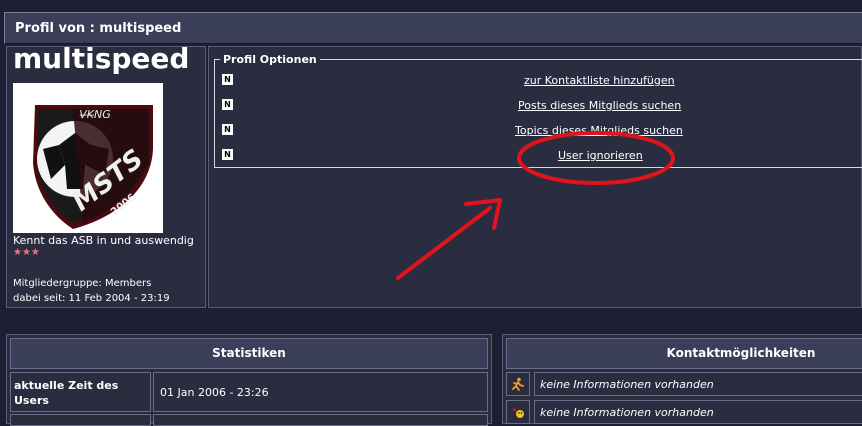  I want to click on msn-butterfly-icon, so click(518, 413).